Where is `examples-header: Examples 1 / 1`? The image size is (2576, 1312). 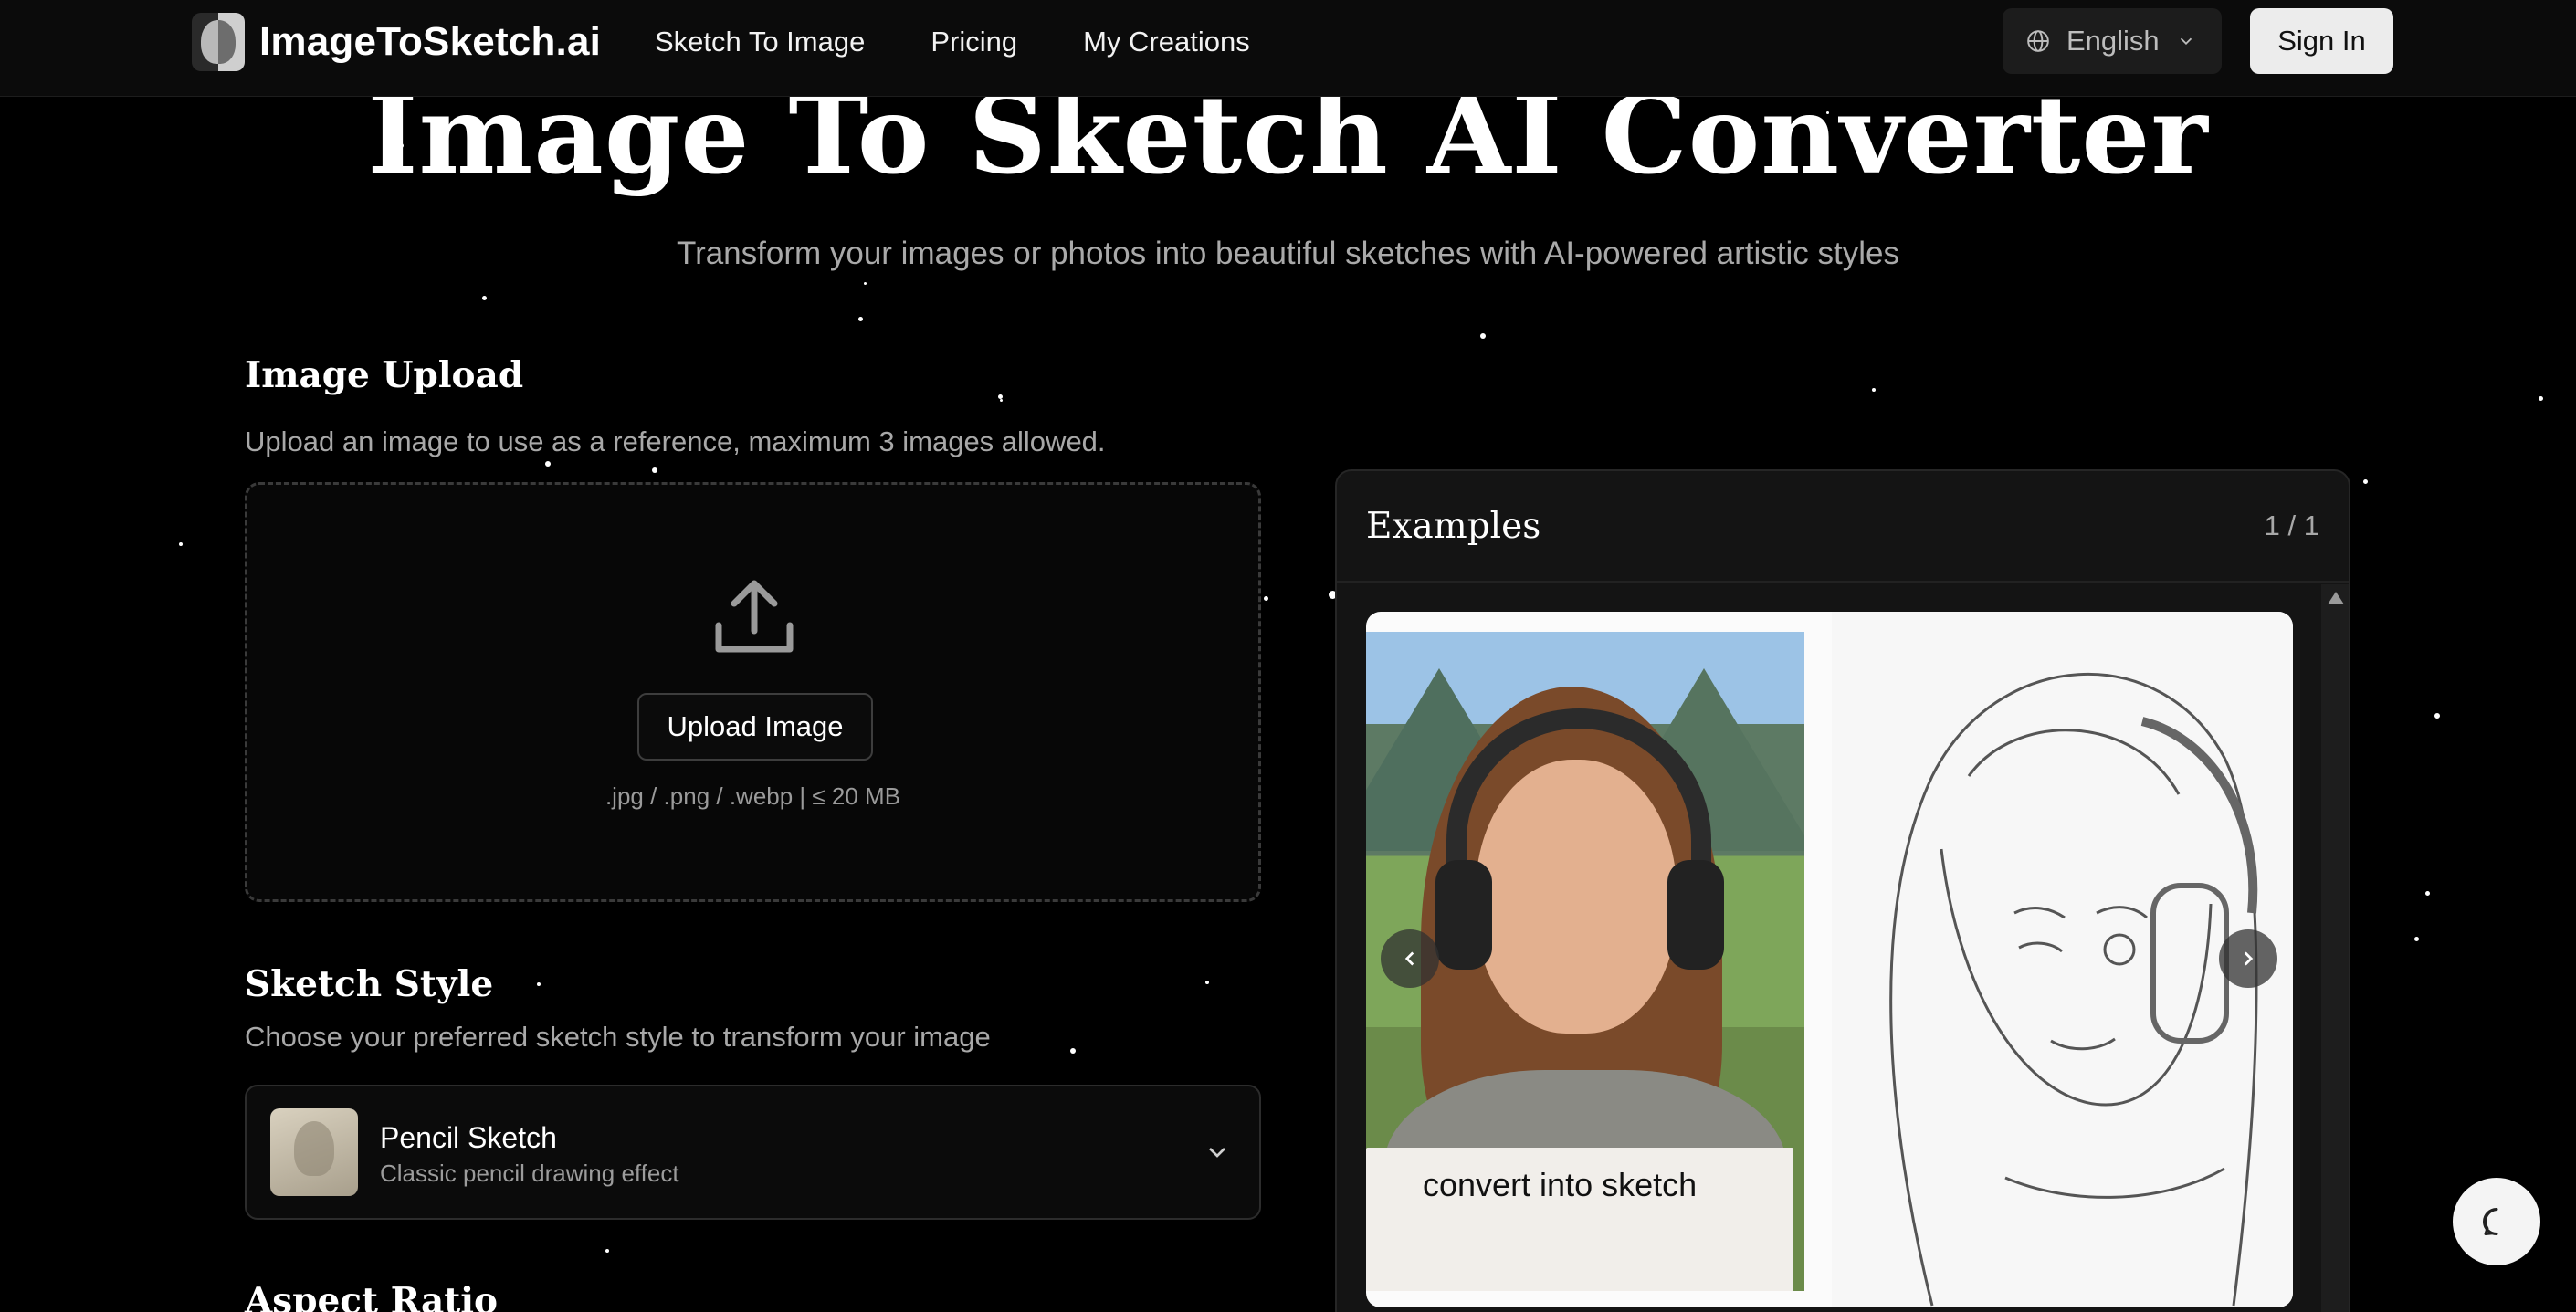
examples-header: Examples 1 / 1 is located at coordinates (1843, 527).